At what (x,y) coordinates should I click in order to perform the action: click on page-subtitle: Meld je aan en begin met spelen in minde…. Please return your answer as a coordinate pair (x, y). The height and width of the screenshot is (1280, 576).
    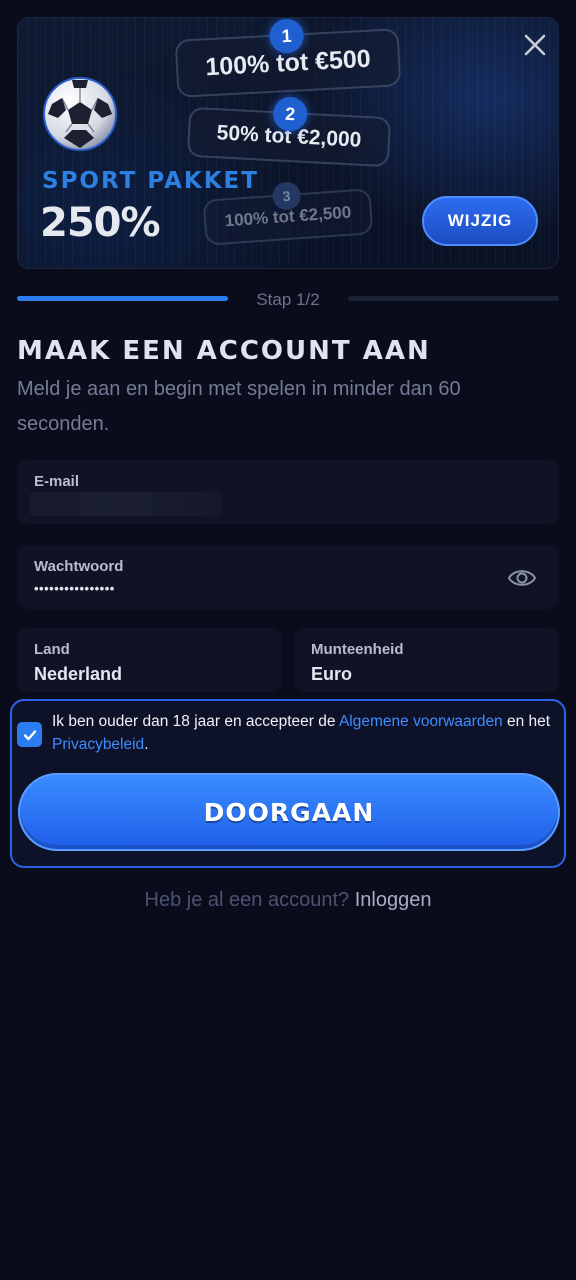
    Looking at the image, I should click on (239, 406).